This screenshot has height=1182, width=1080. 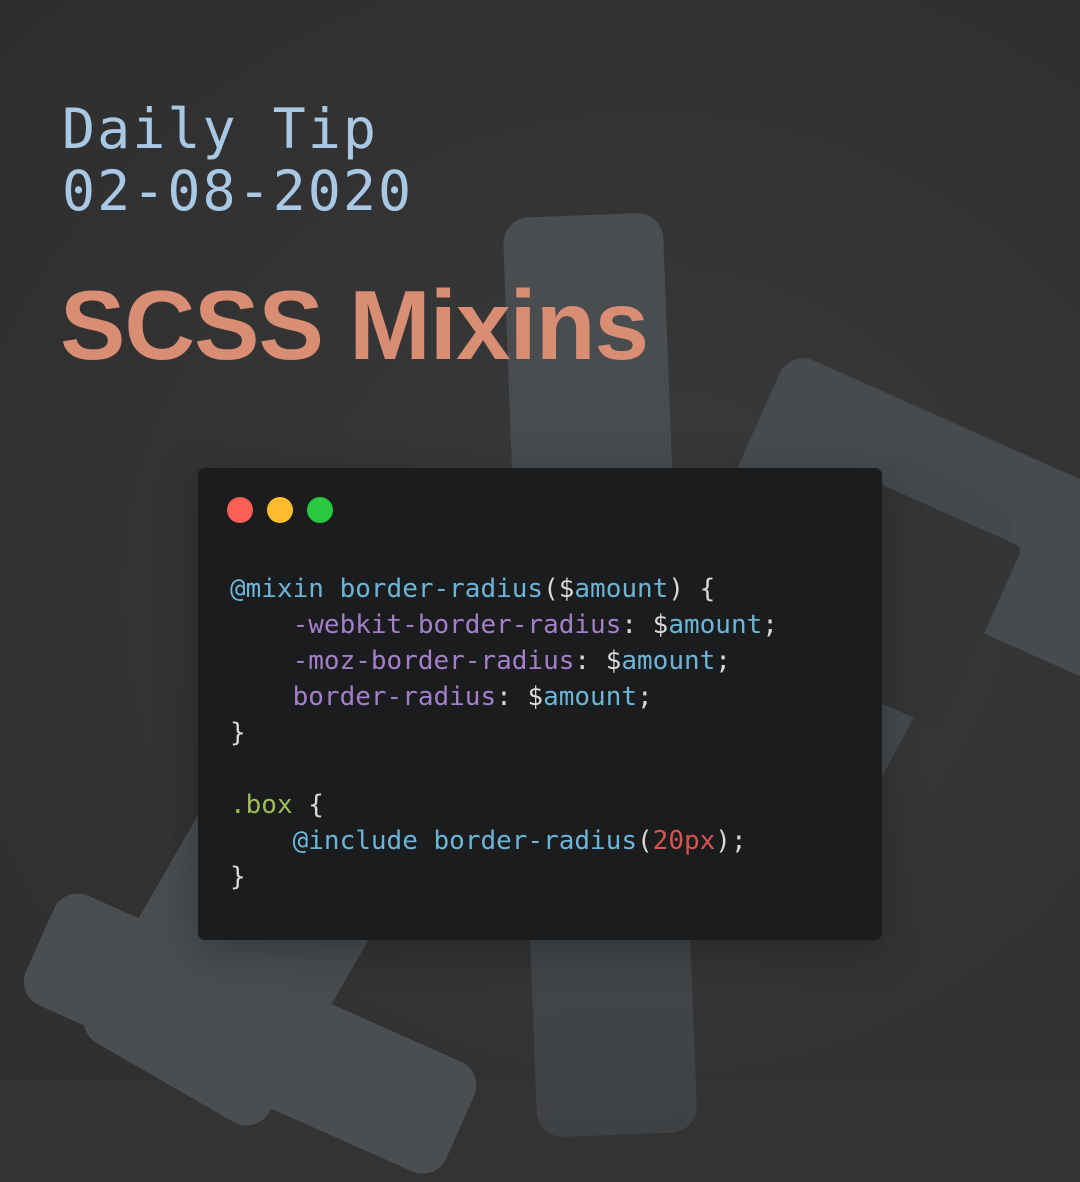 What do you see at coordinates (238, 191) in the screenshot?
I see `header-date: 02-08-2020` at bounding box center [238, 191].